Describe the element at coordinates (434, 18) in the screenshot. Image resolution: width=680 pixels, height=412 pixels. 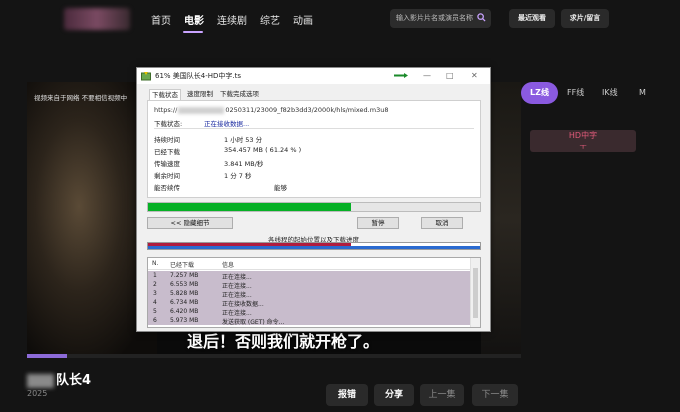
I see `search-placeholder: 输入影片片名或演员名称` at that location.